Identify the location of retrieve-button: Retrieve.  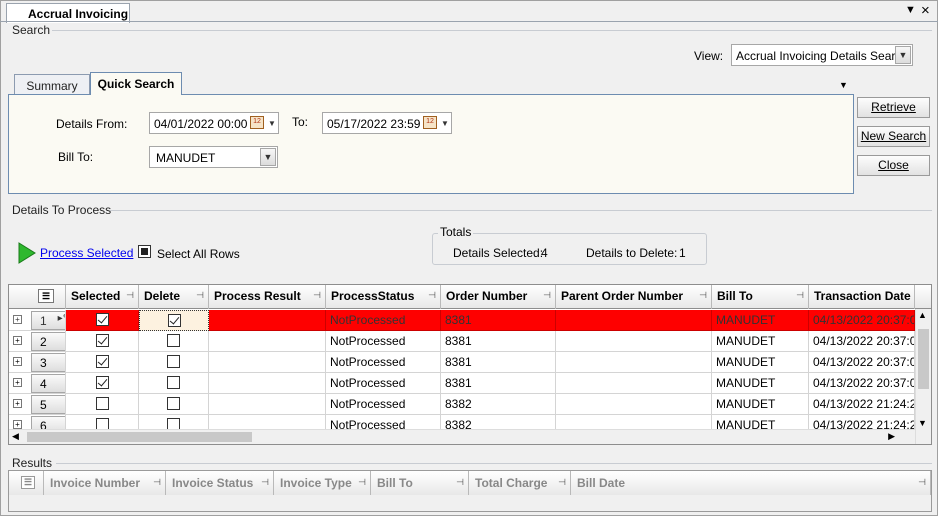
(893, 107).